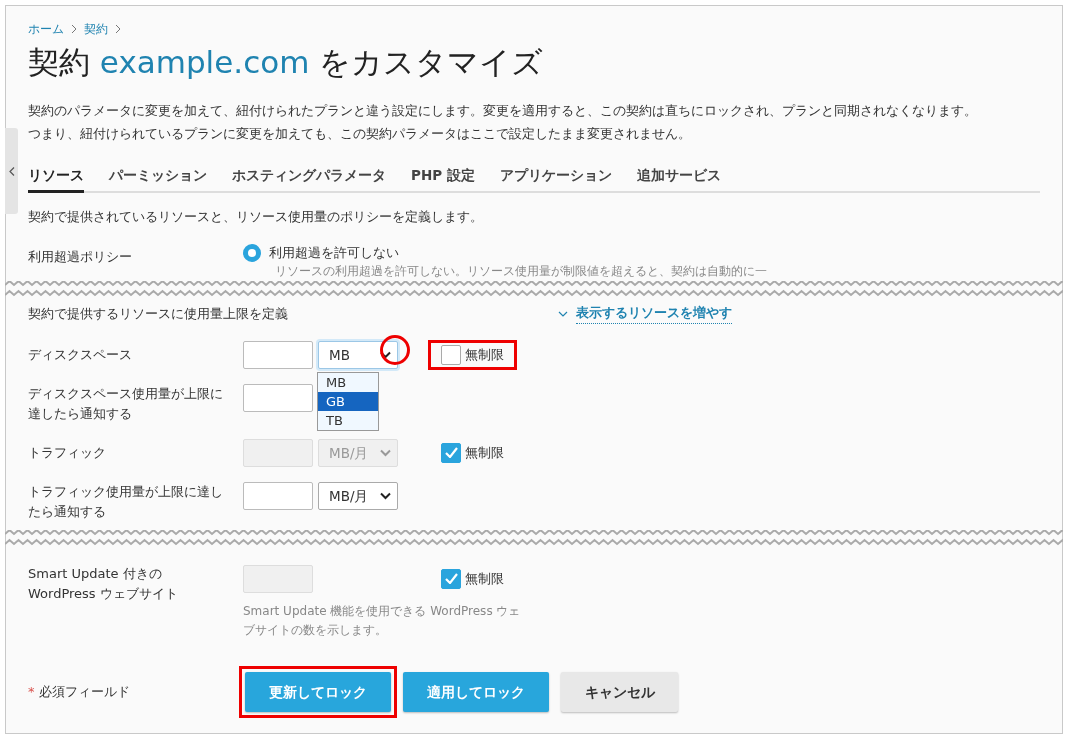  I want to click on chevron-left-icon, so click(11, 171).